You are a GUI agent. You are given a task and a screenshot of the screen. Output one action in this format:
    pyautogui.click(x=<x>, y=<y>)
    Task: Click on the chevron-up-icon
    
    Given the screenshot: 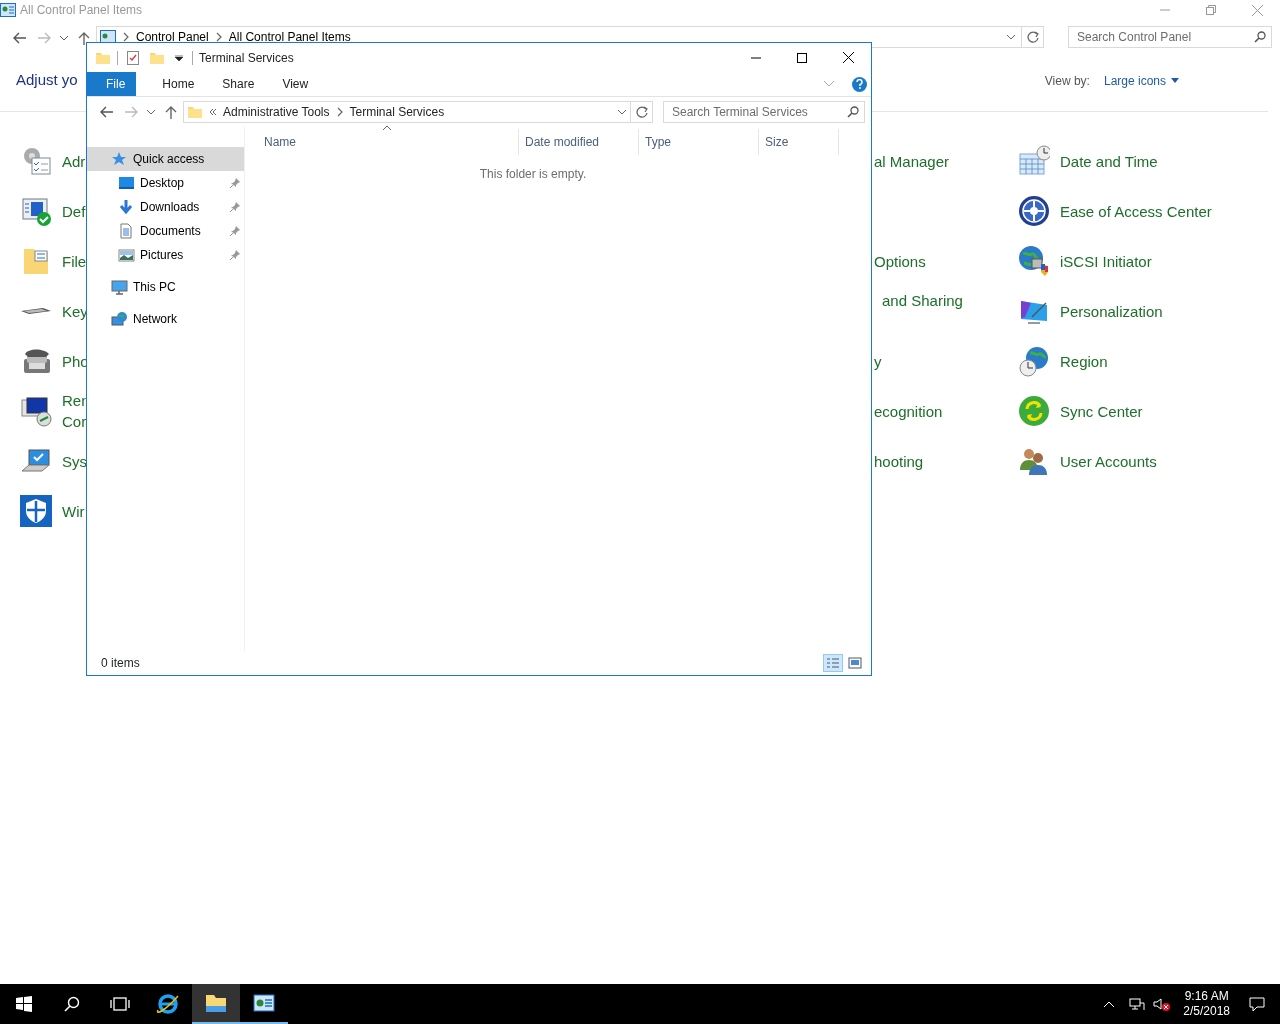 What is the action you would take?
    pyautogui.click(x=1109, y=1004)
    